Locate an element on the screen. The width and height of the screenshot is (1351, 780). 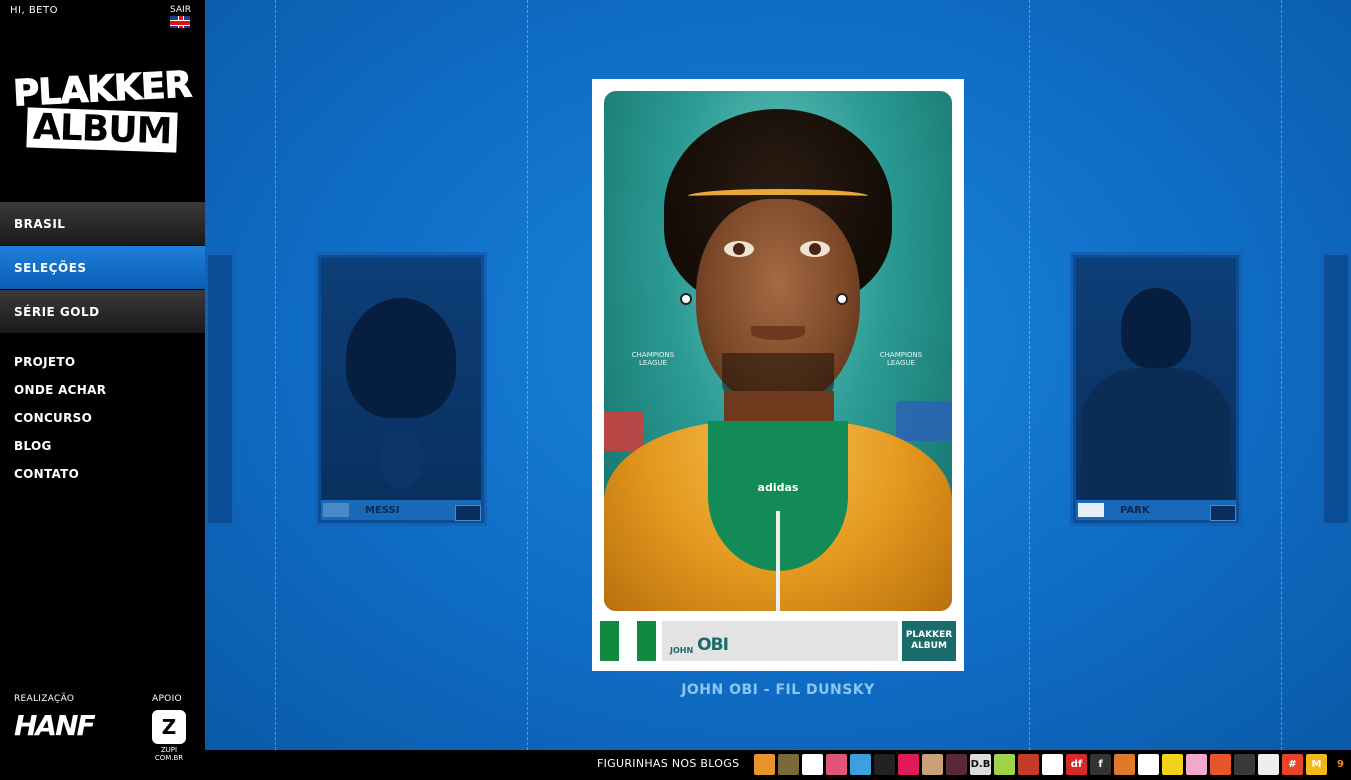
card-messi: MESSI is located at coordinates (401, 389).